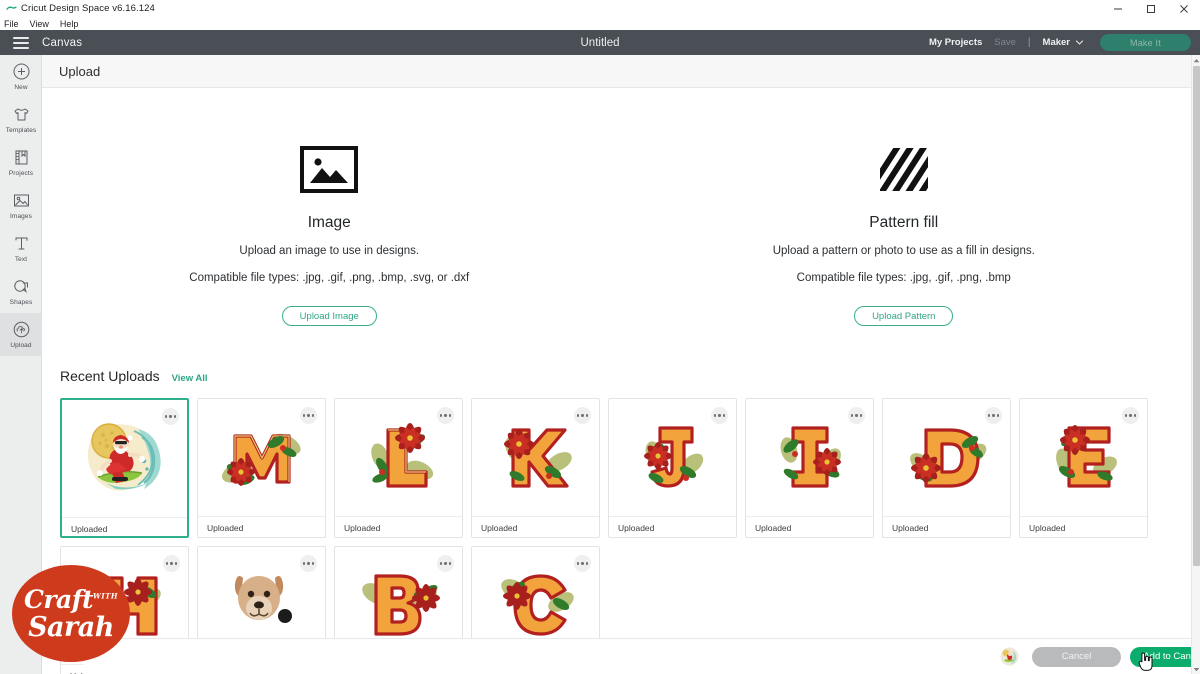  Describe the element at coordinates (904, 316) in the screenshot. I see `upload-pattern-button: Upload Pattern` at that location.